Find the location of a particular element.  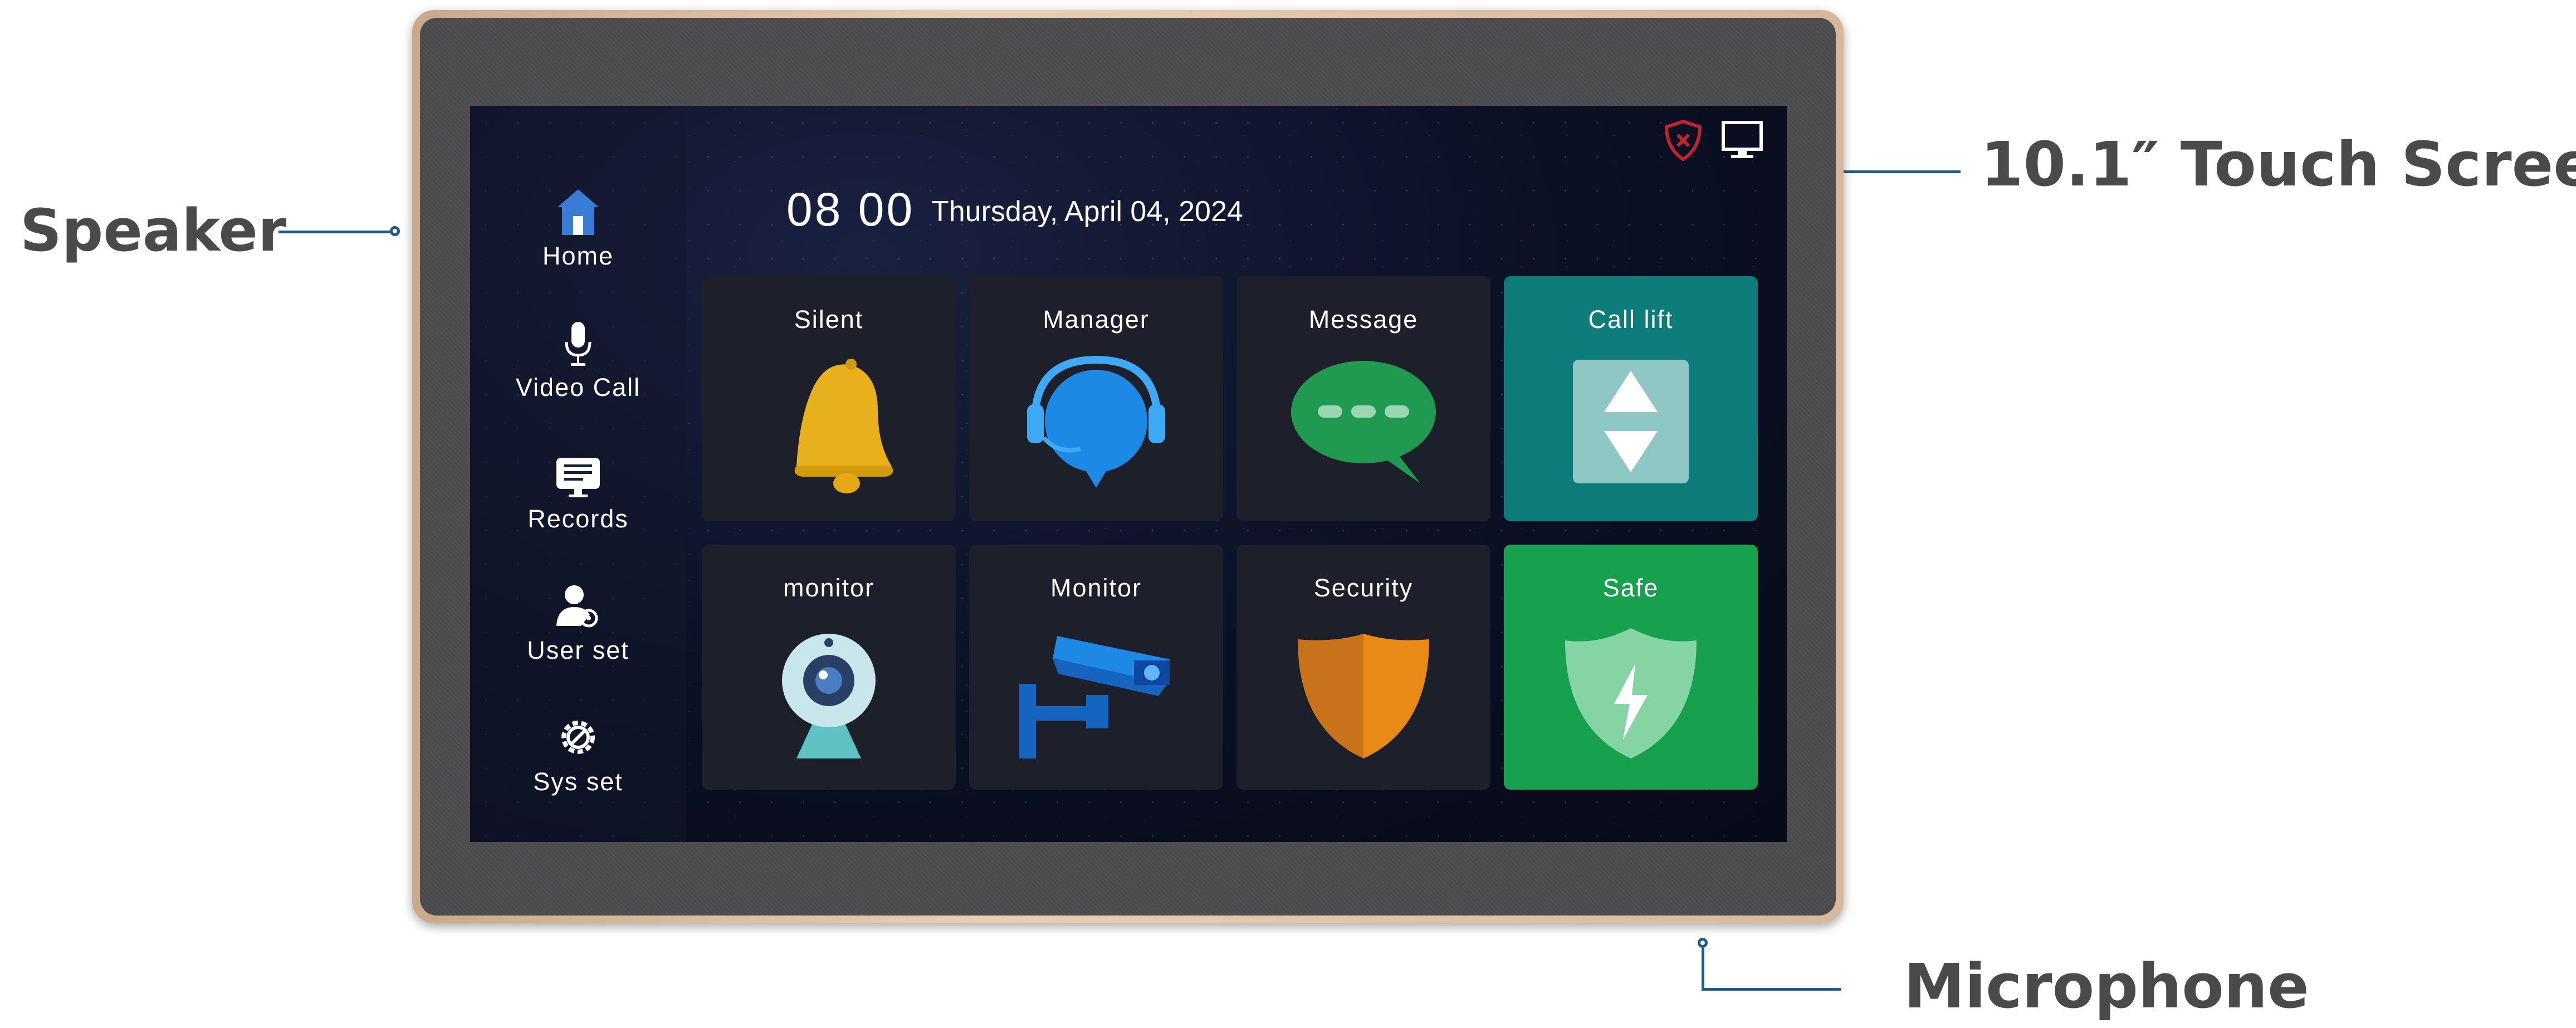

tile-security: Security is located at coordinates (1363, 667).